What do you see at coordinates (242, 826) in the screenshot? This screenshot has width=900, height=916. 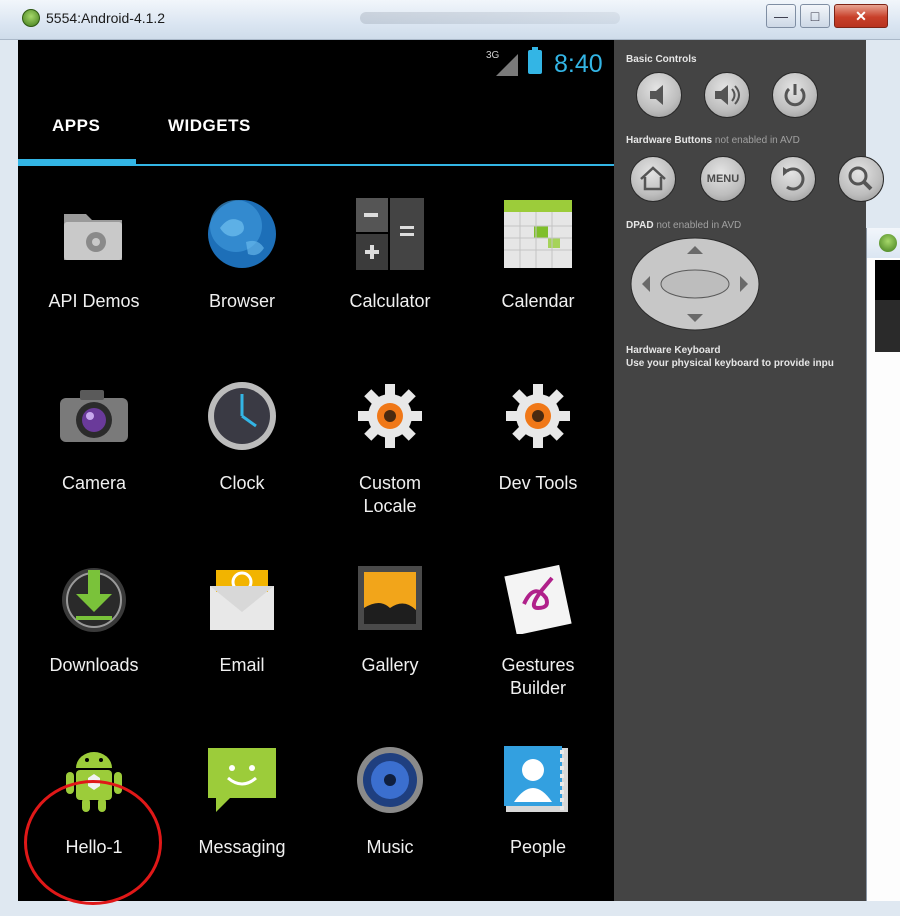 I see `app-messaging: Messaging` at bounding box center [242, 826].